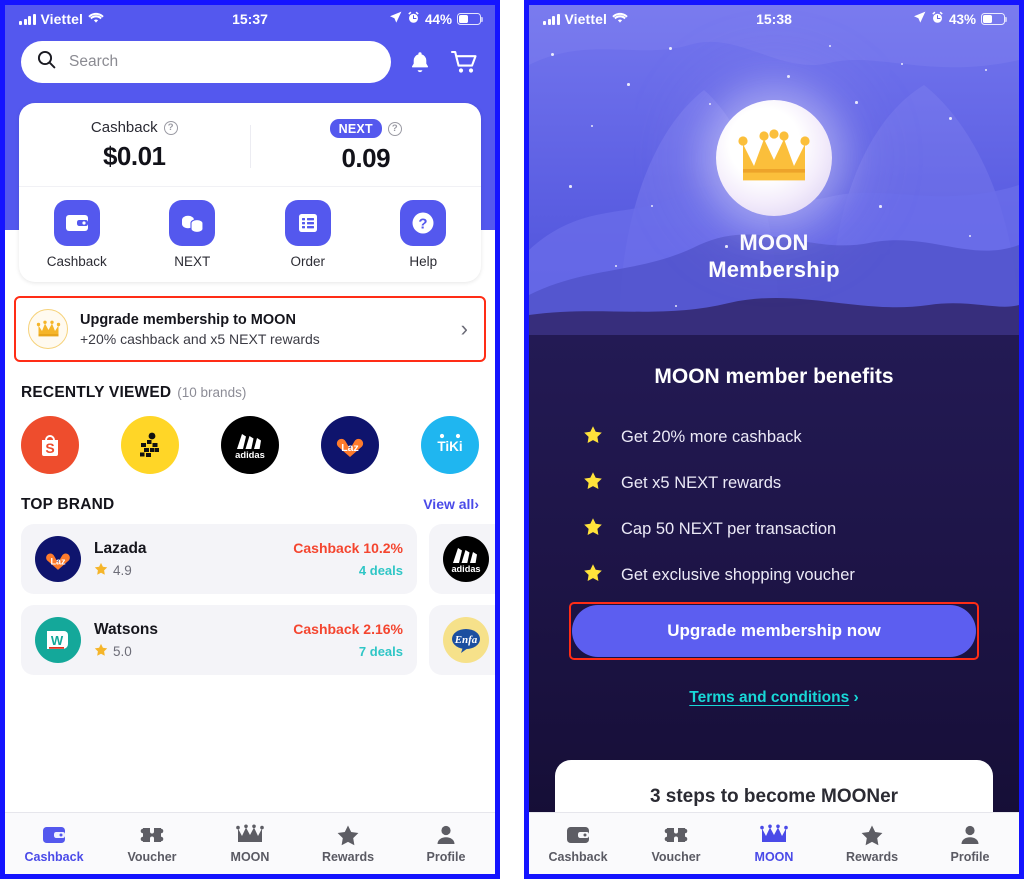 The image size is (1024, 879). What do you see at coordinates (122, 570) in the screenshot?
I see `brand-rating: 4.9` at bounding box center [122, 570].